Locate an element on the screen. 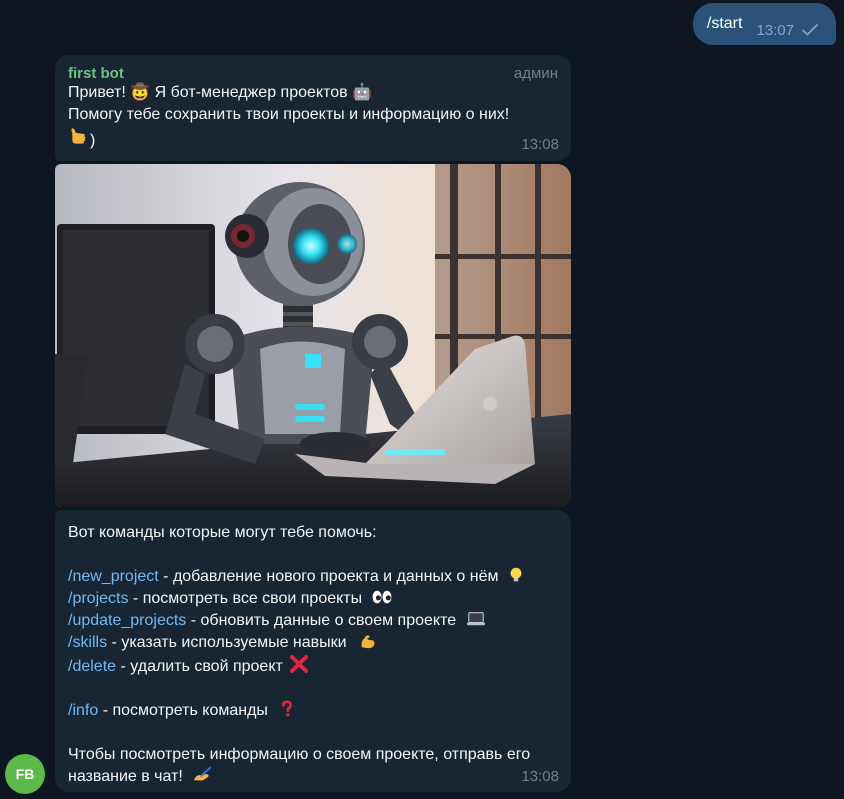 This screenshot has height=799, width=844. admin-badge: админ is located at coordinates (535, 73).